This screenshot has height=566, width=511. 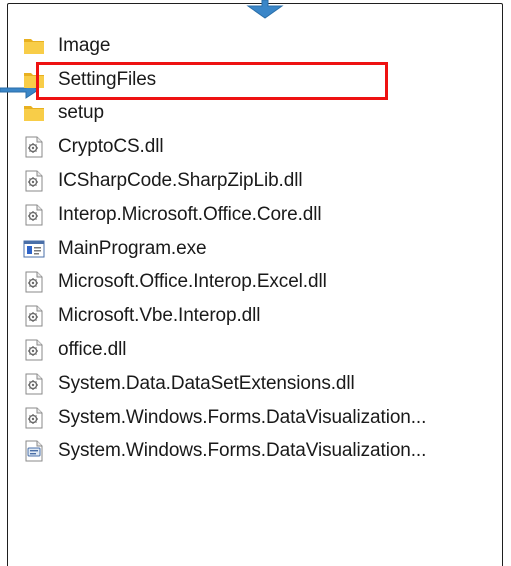 I want to click on file-list-item-11: System.Data.DataSetExtensions.dll, so click(x=260, y=384).